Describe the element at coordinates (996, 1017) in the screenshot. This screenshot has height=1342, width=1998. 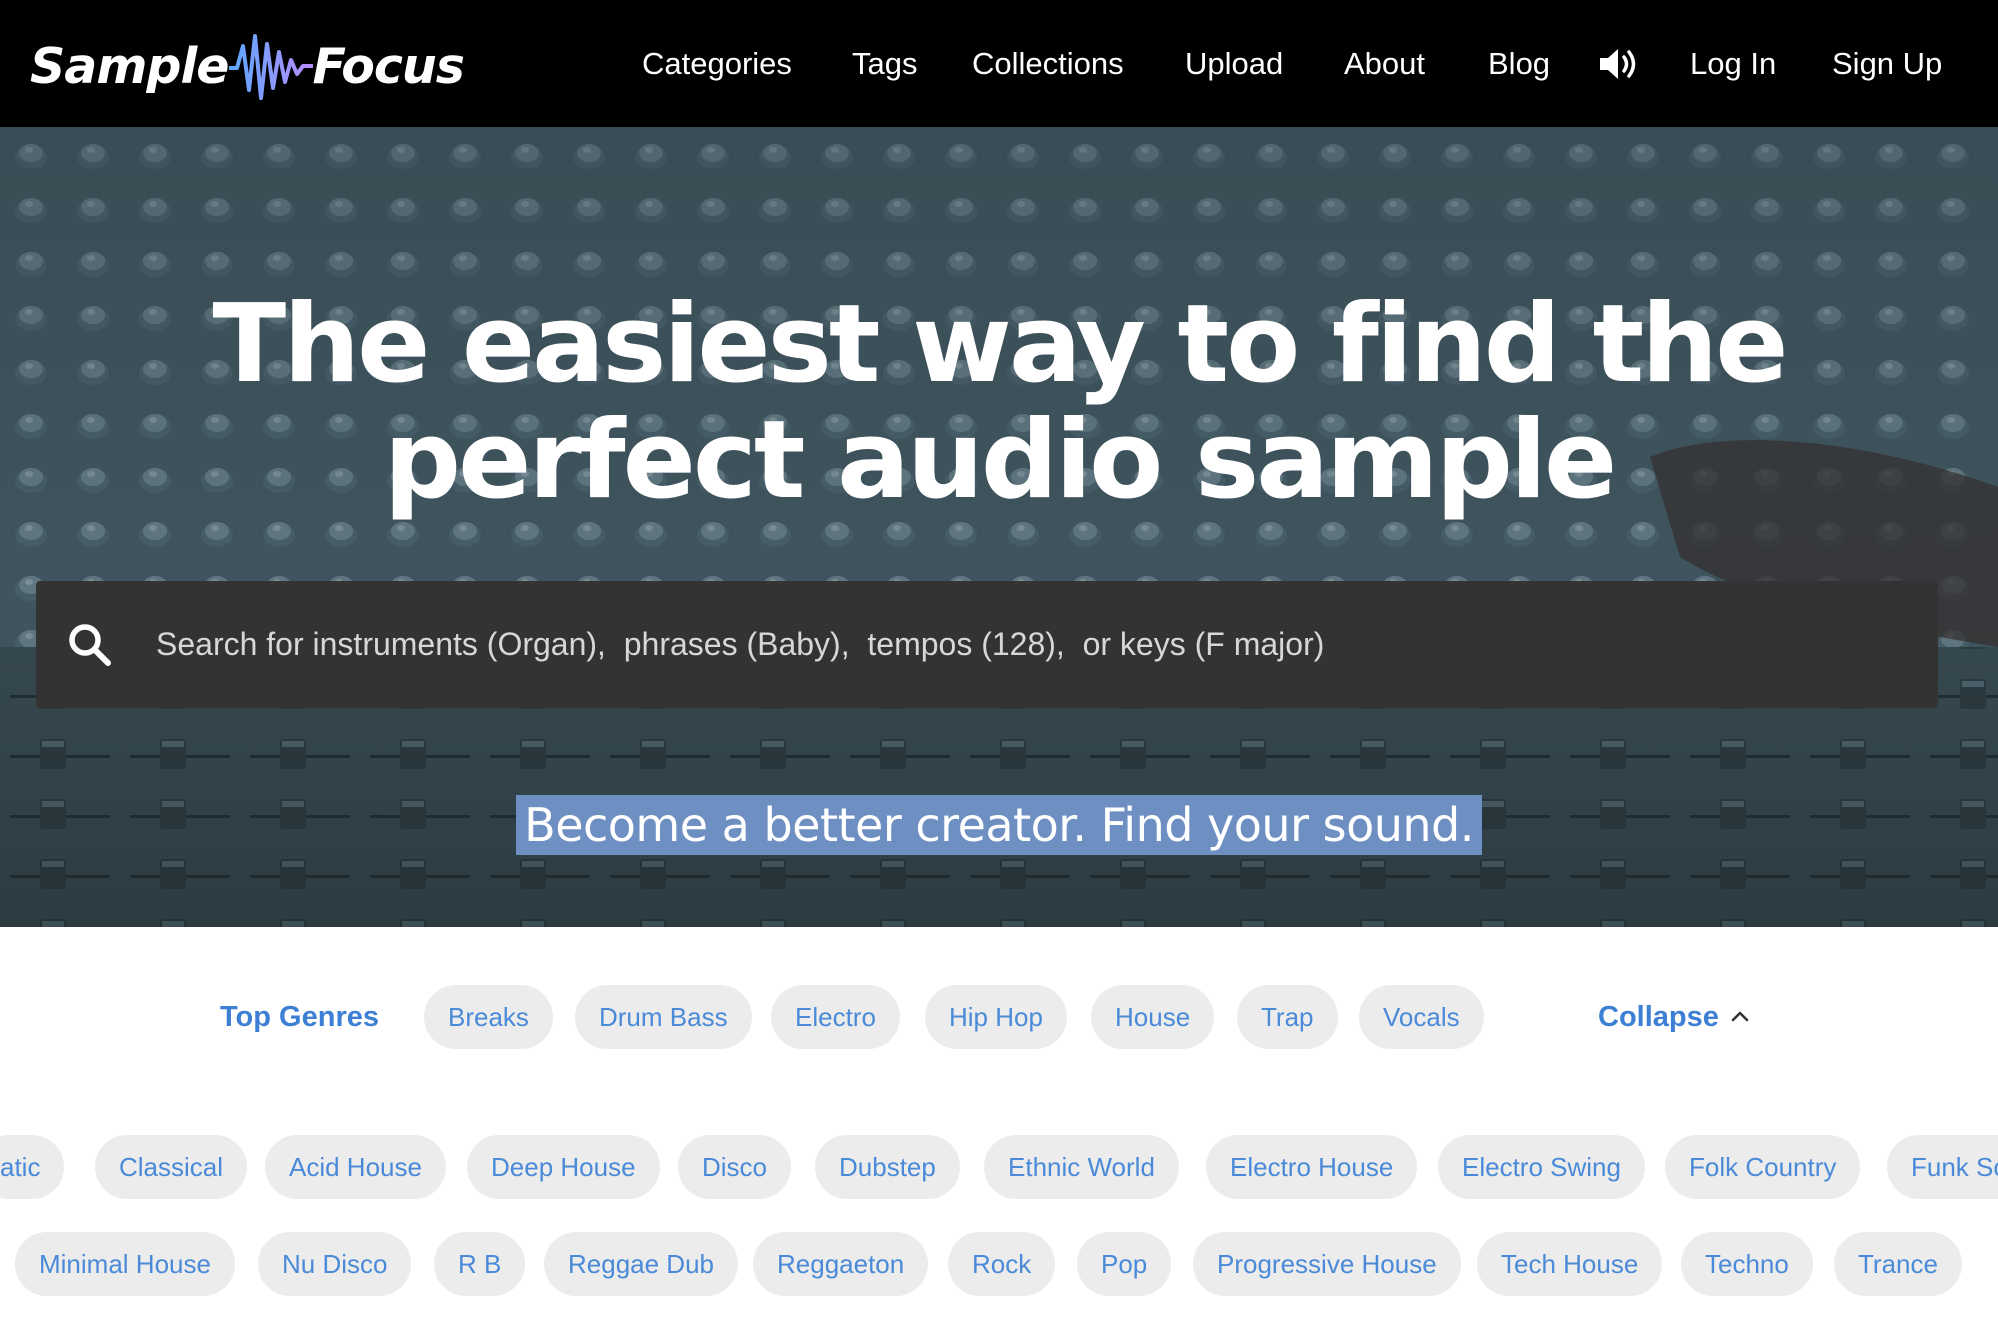
I see `genre-chip-hip-hop: Hip Hop` at that location.